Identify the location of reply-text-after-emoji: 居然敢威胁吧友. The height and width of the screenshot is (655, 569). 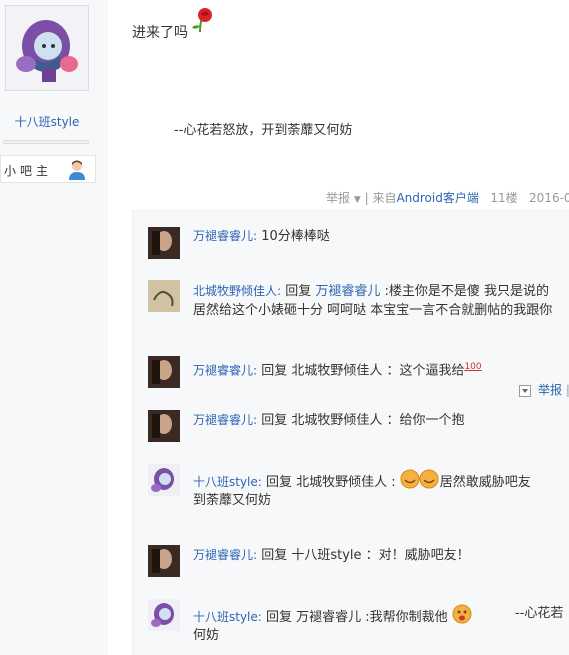
(485, 482).